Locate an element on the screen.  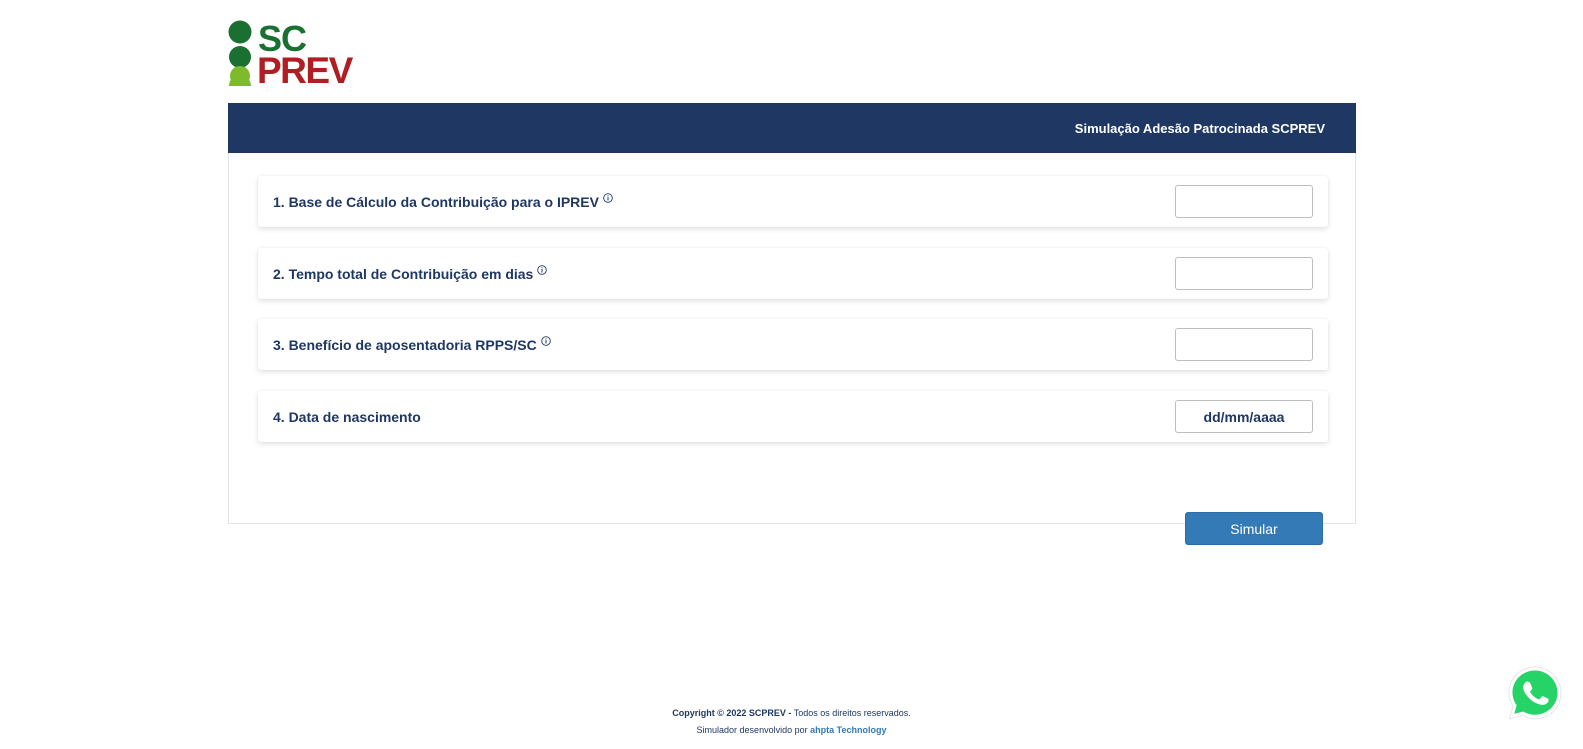
tempo-contribuicao-input is located at coordinates (1244, 273).